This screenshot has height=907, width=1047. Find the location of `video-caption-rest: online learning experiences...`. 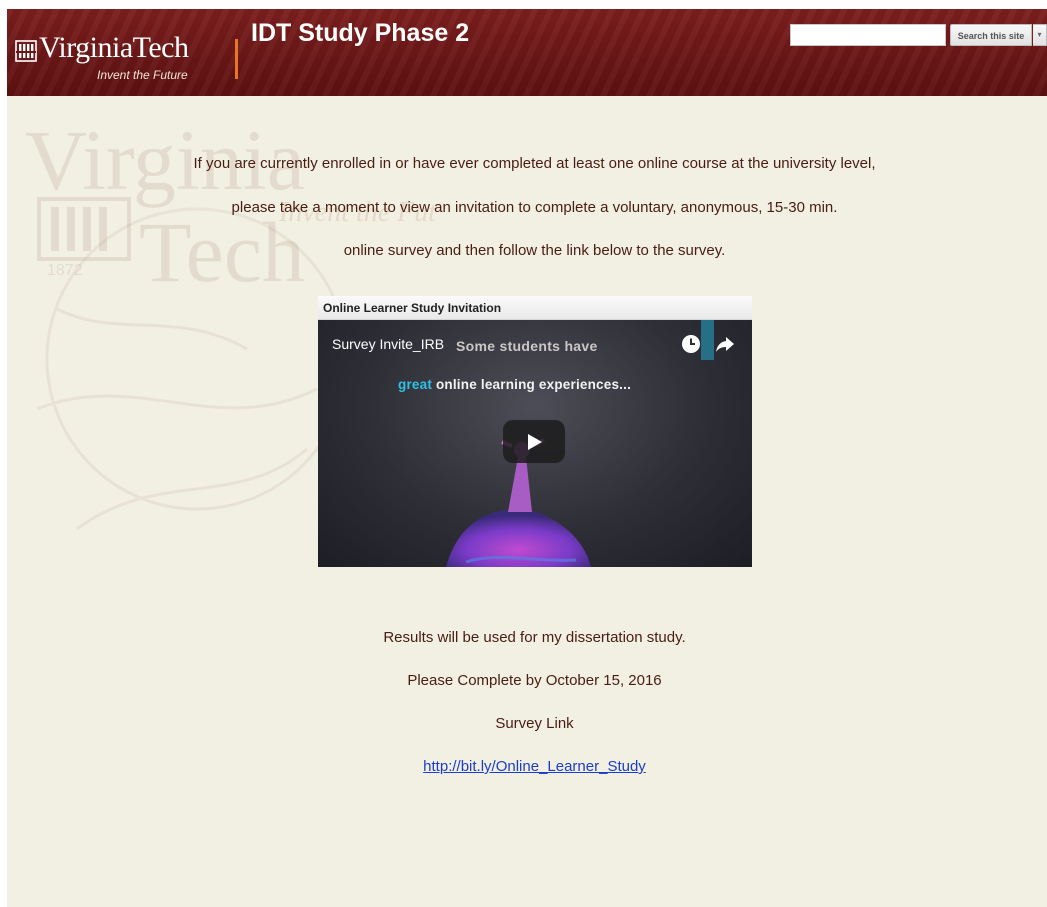

video-caption-rest: online learning experiences... is located at coordinates (533, 384).